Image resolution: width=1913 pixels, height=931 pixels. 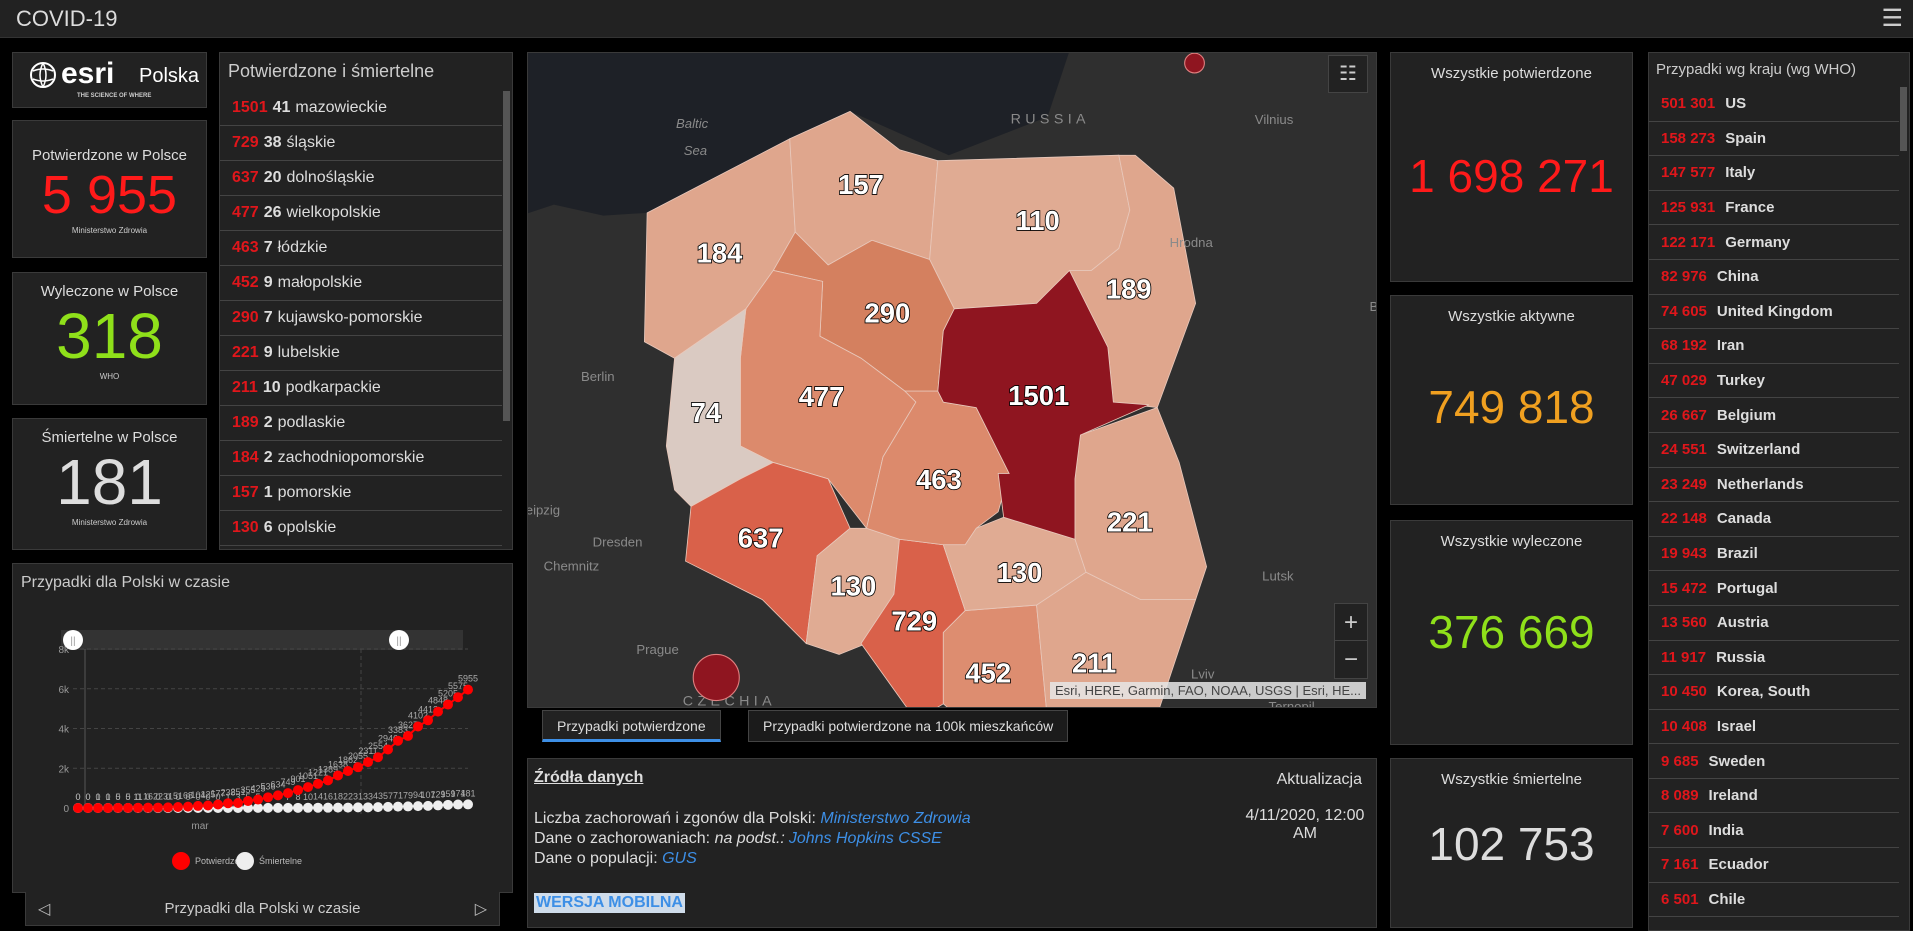 I want to click on province-row: 189 2 podlaskie, so click(x=361, y=423).